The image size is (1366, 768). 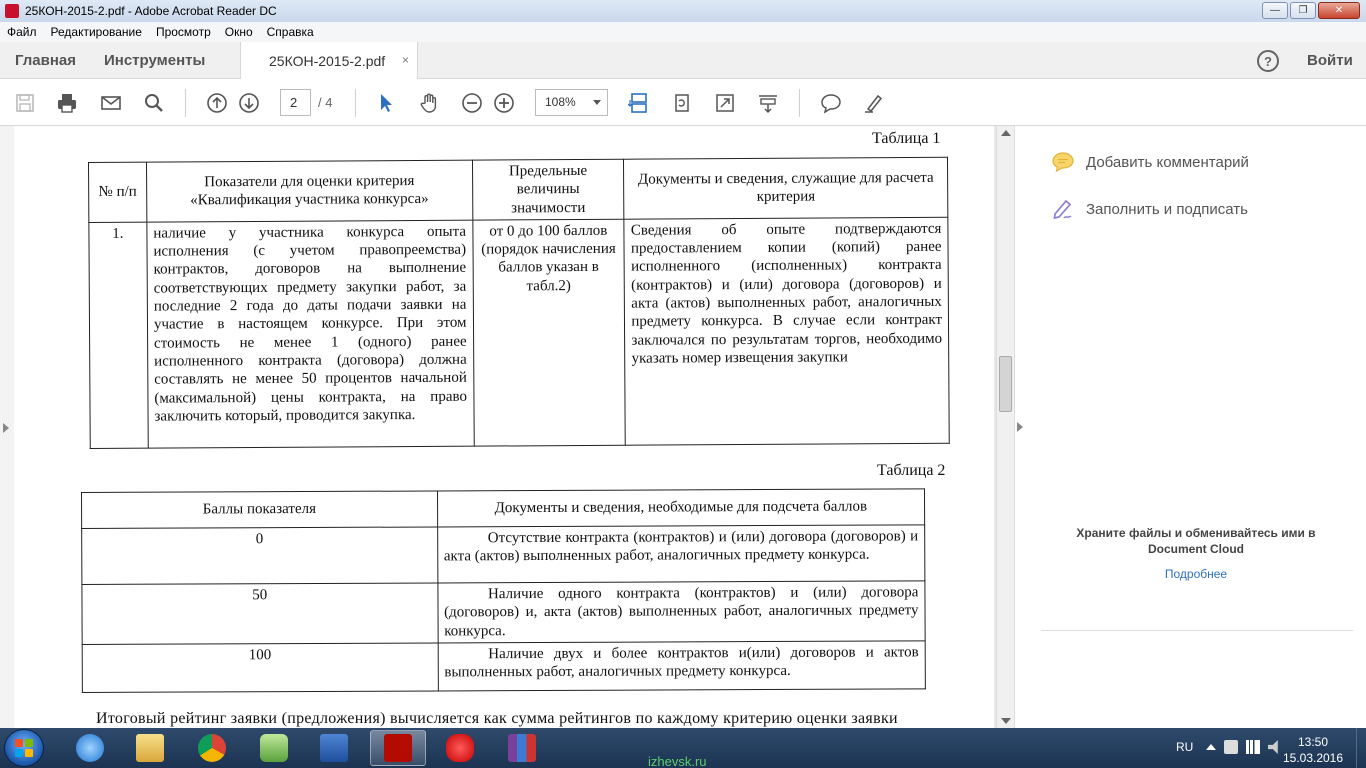 What do you see at coordinates (1020, 427) in the screenshot?
I see `collapse-pane-icon` at bounding box center [1020, 427].